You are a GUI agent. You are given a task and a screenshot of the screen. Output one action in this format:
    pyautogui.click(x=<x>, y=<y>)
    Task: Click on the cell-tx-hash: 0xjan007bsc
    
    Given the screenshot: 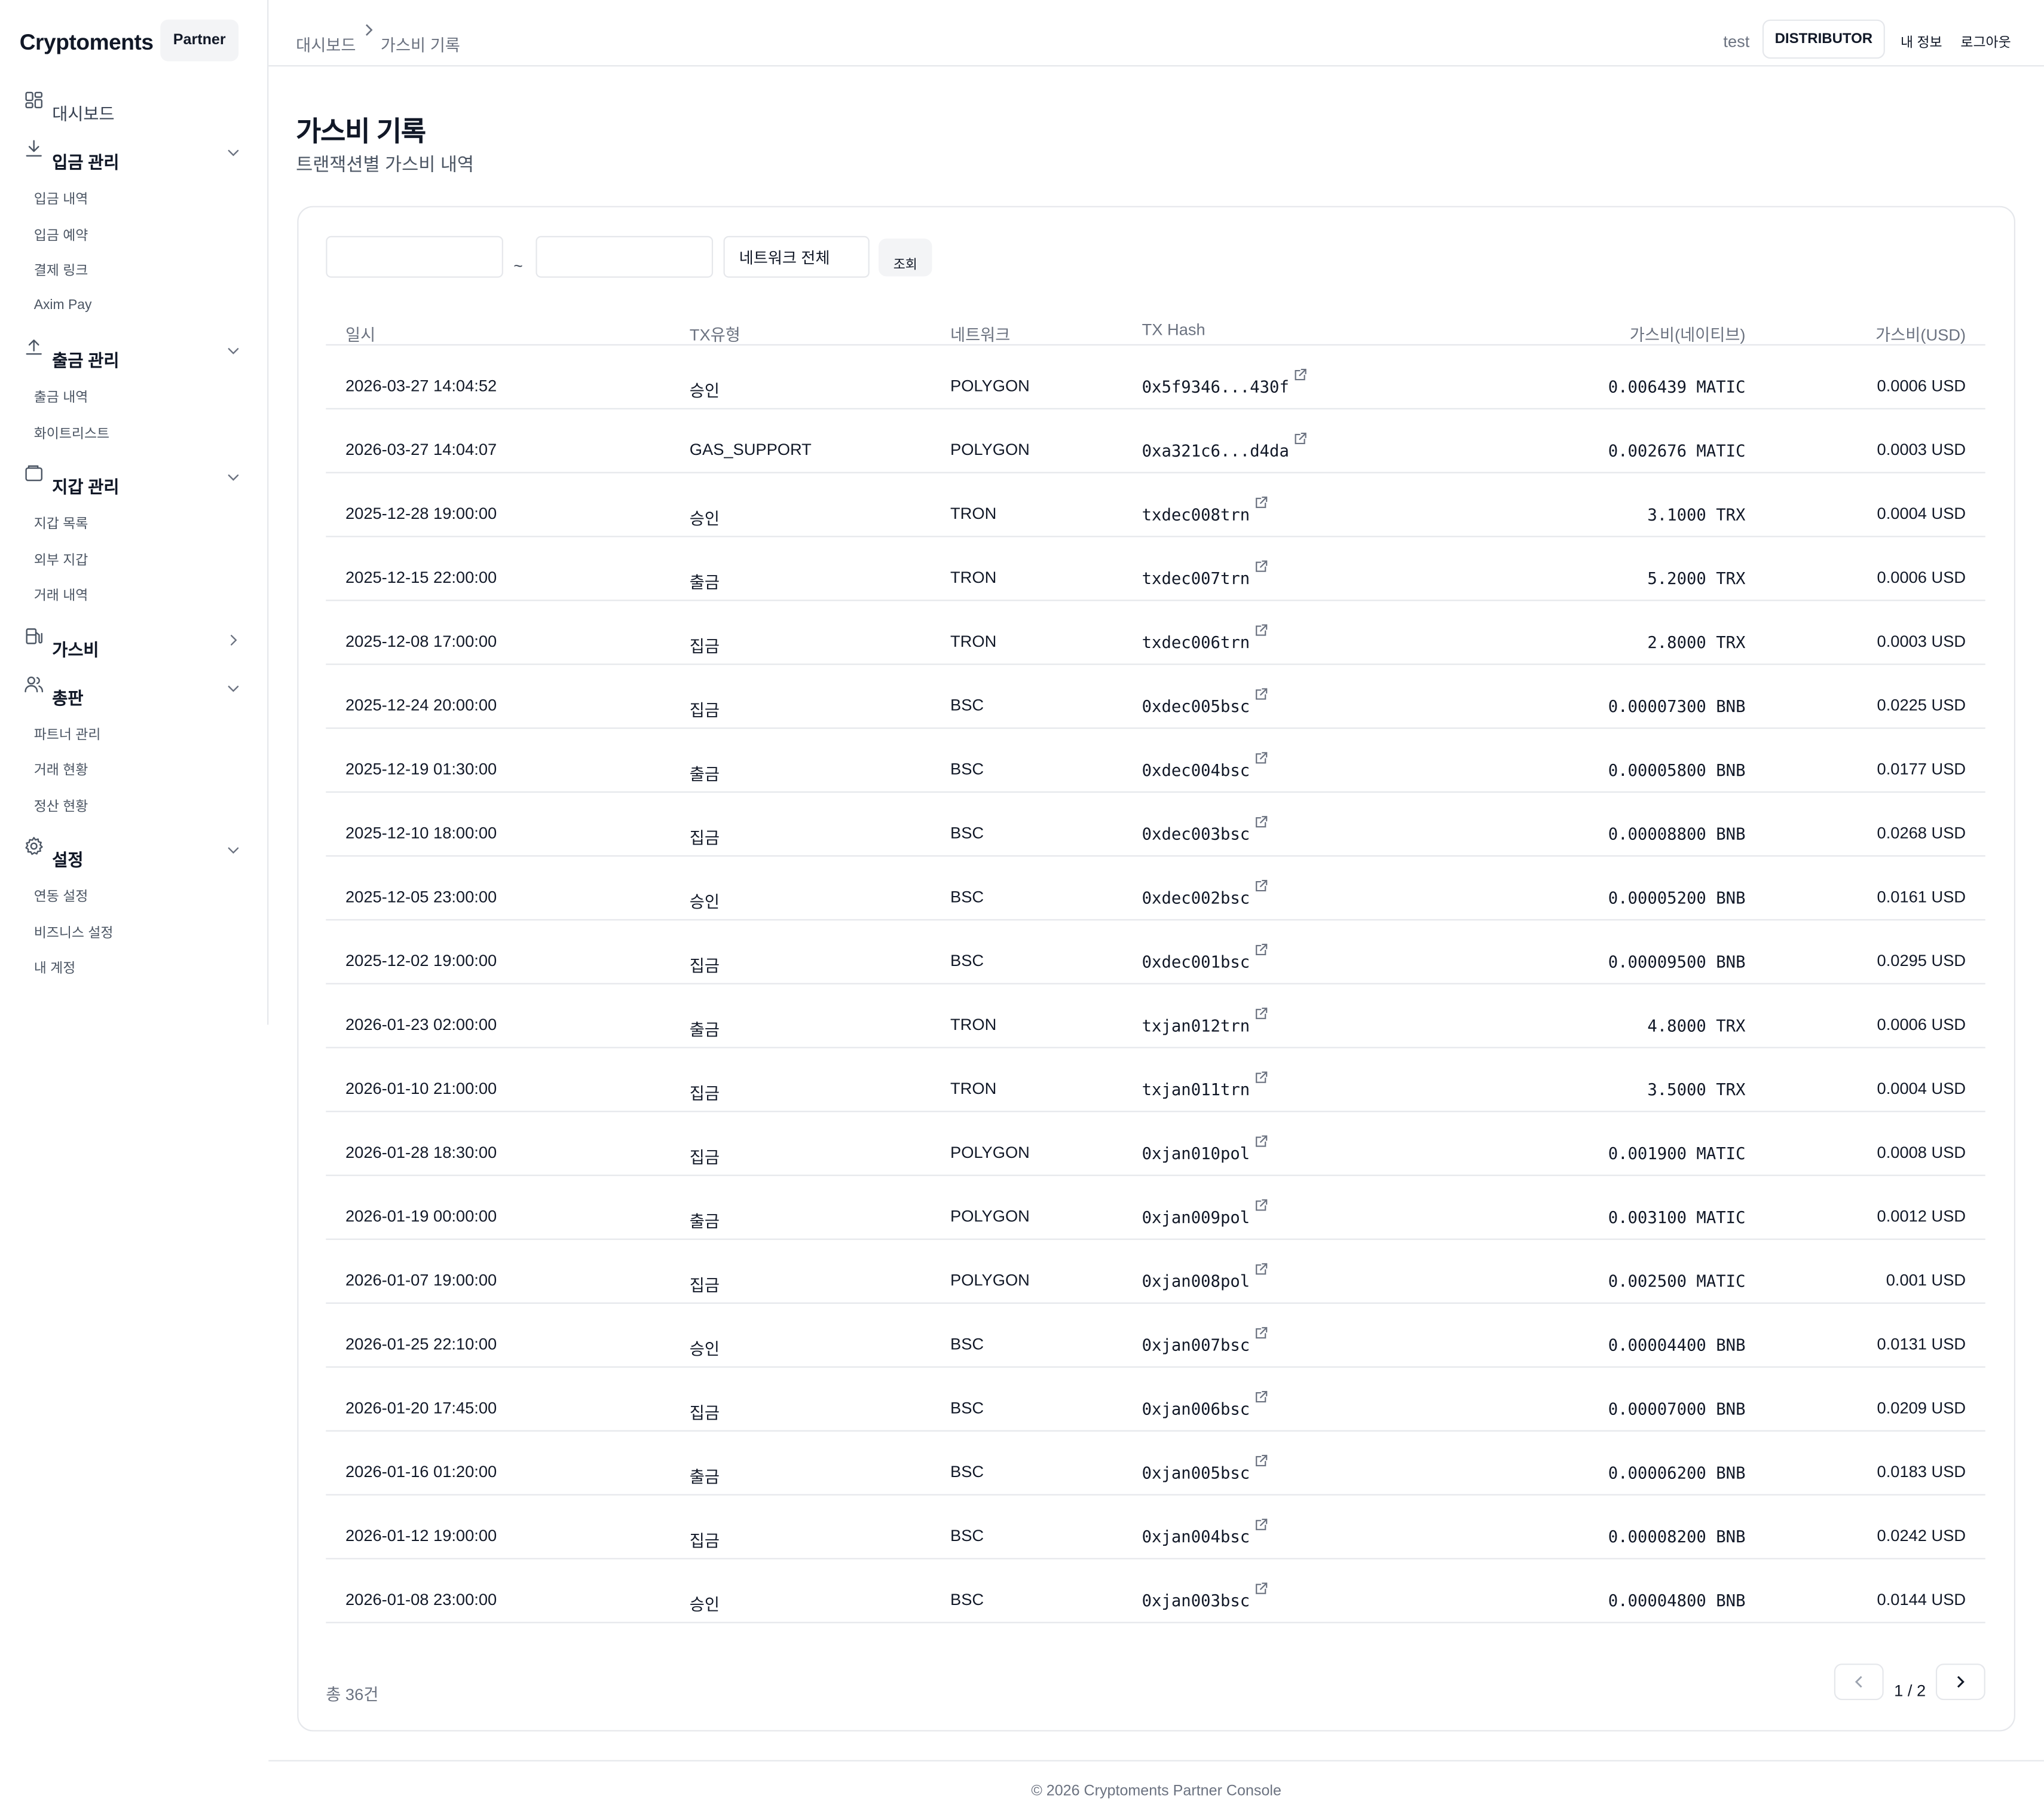 What is the action you would take?
    pyautogui.click(x=1205, y=1341)
    